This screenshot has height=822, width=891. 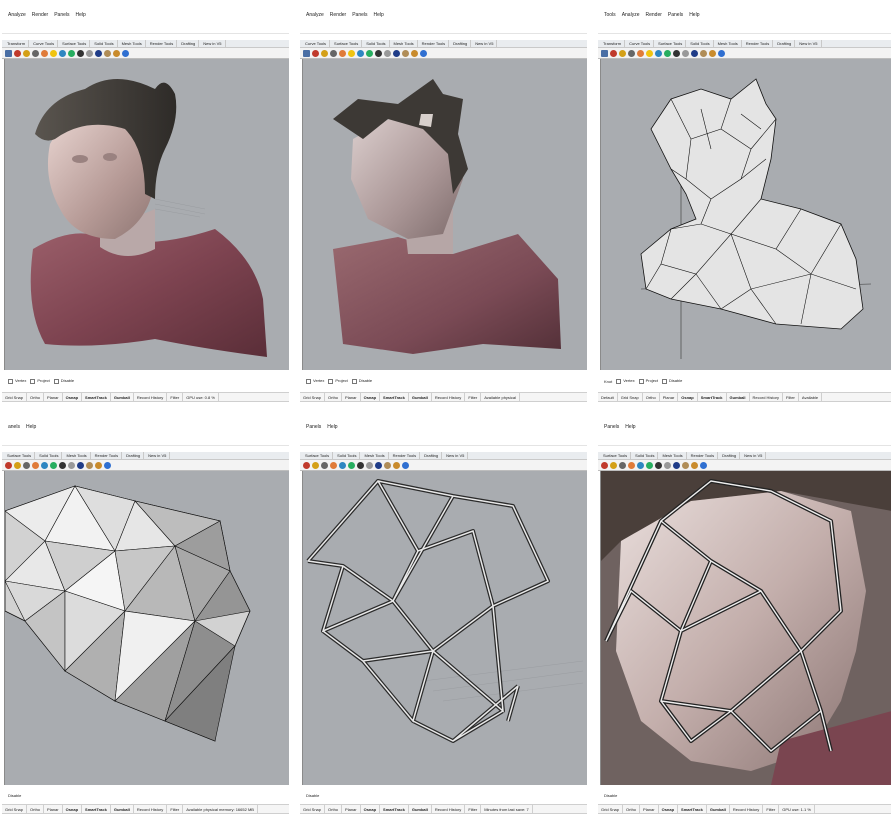 I want to click on menu-tools: Tools, so click(x=610, y=15).